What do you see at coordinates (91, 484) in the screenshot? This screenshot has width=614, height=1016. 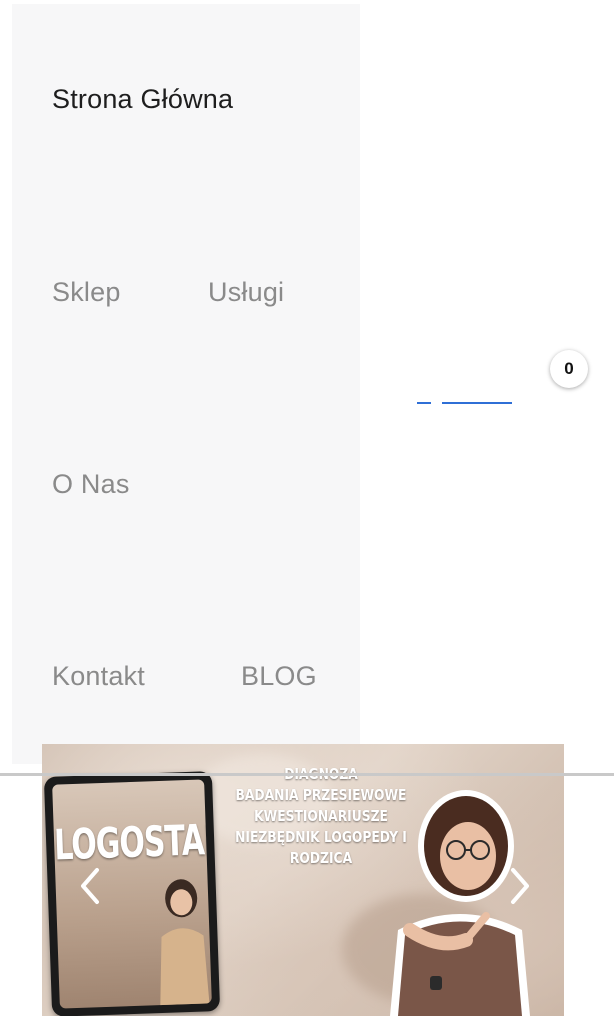 I see `nav-link-about: O Nas` at bounding box center [91, 484].